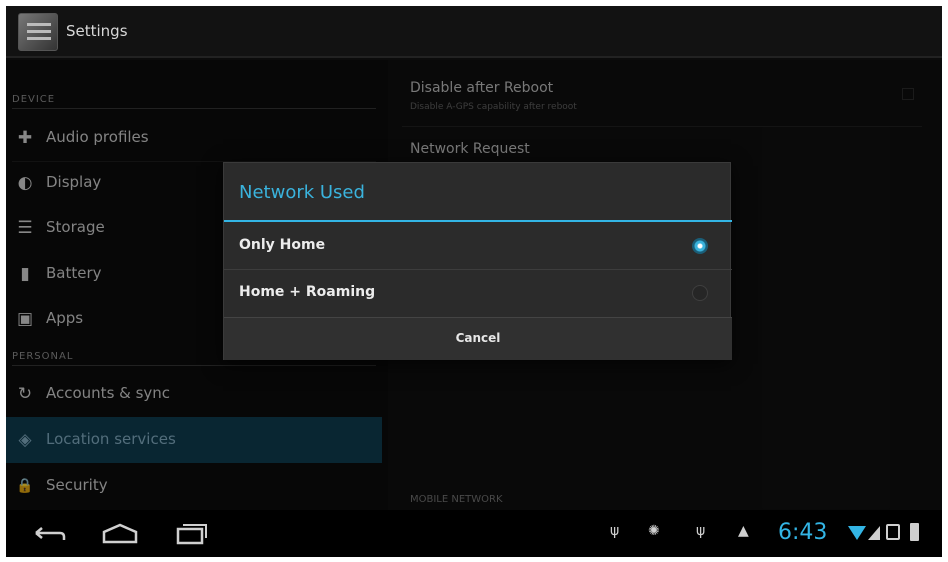 Image resolution: width=948 pixels, height=562 pixels. I want to click on sd-card-icon, so click(893, 532).